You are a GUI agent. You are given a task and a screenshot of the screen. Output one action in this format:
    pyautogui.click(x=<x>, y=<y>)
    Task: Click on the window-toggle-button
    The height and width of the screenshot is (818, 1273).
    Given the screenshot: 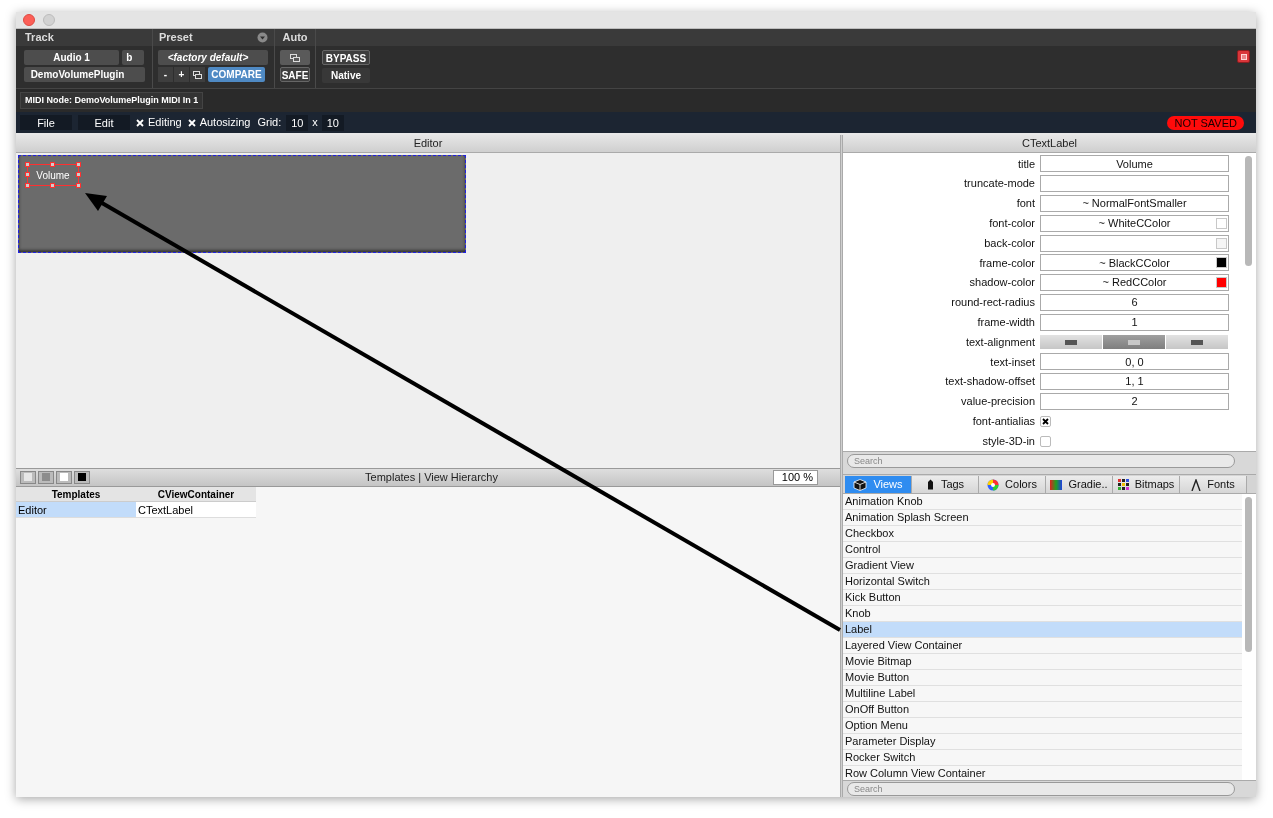 What is the action you would take?
    pyautogui.click(x=1243, y=56)
    